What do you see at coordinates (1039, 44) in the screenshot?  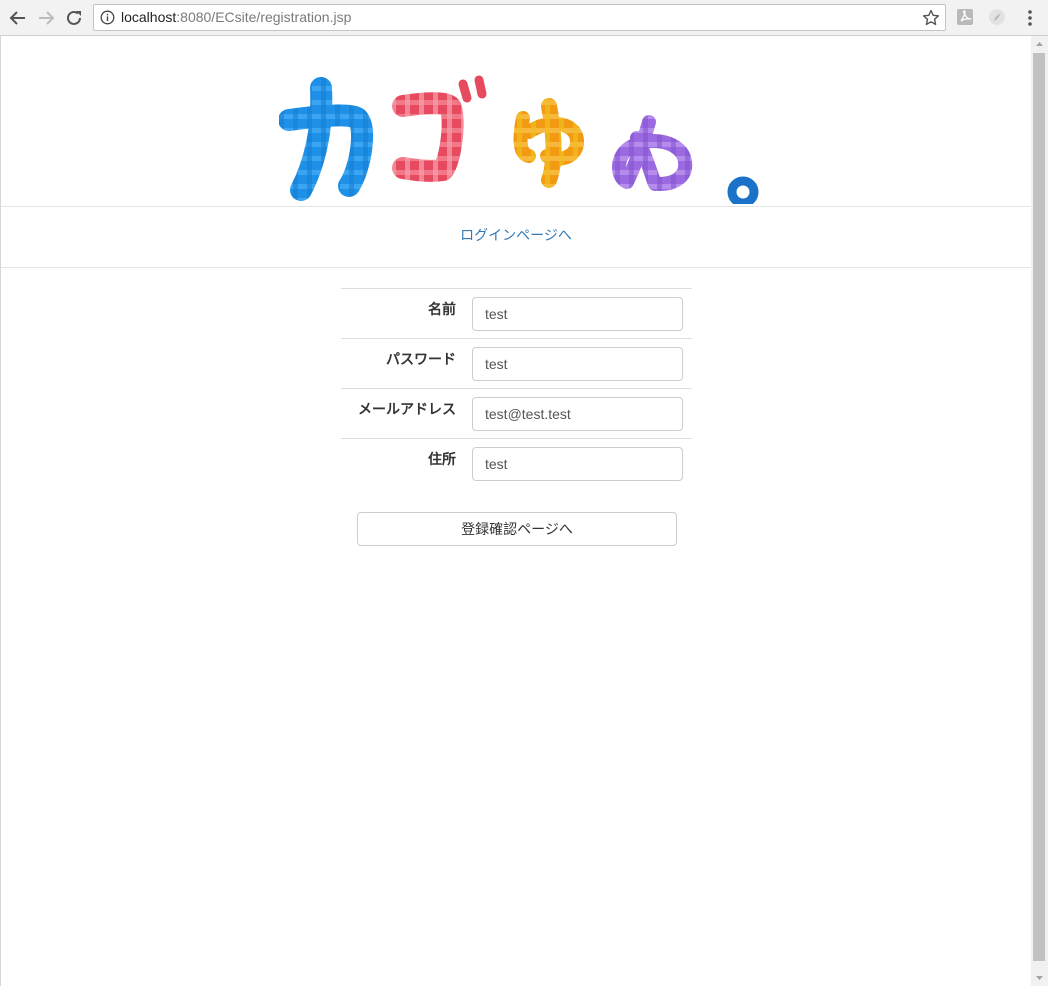 I see `scroll-up-icon` at bounding box center [1039, 44].